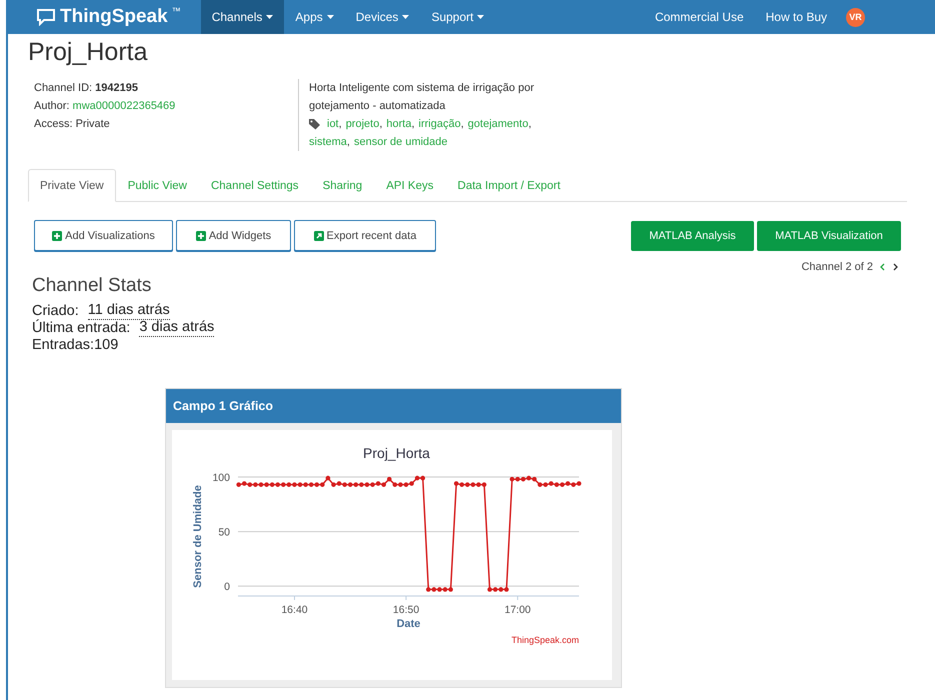 The height and width of the screenshot is (700, 935). What do you see at coordinates (254, 185) in the screenshot?
I see `tab: Channel Settings` at bounding box center [254, 185].